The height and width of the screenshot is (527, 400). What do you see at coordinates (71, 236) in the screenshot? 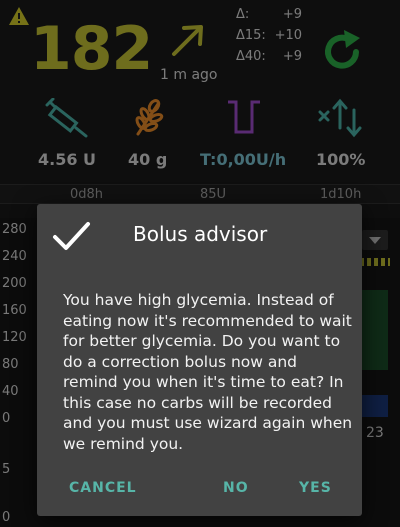
I see `check-icon` at bounding box center [71, 236].